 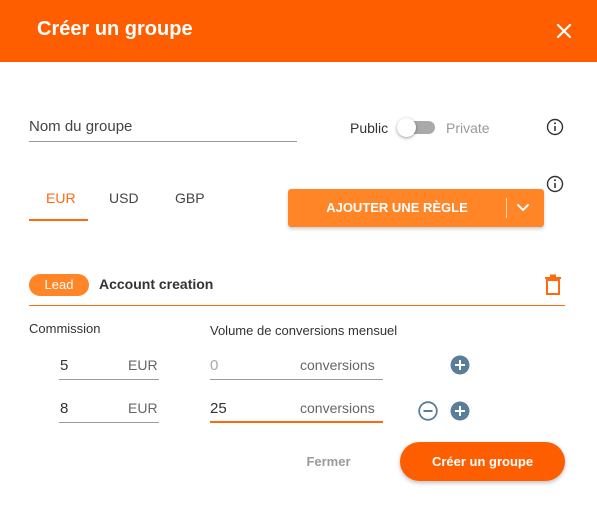 I want to click on volume-underline, so click(x=296, y=379).